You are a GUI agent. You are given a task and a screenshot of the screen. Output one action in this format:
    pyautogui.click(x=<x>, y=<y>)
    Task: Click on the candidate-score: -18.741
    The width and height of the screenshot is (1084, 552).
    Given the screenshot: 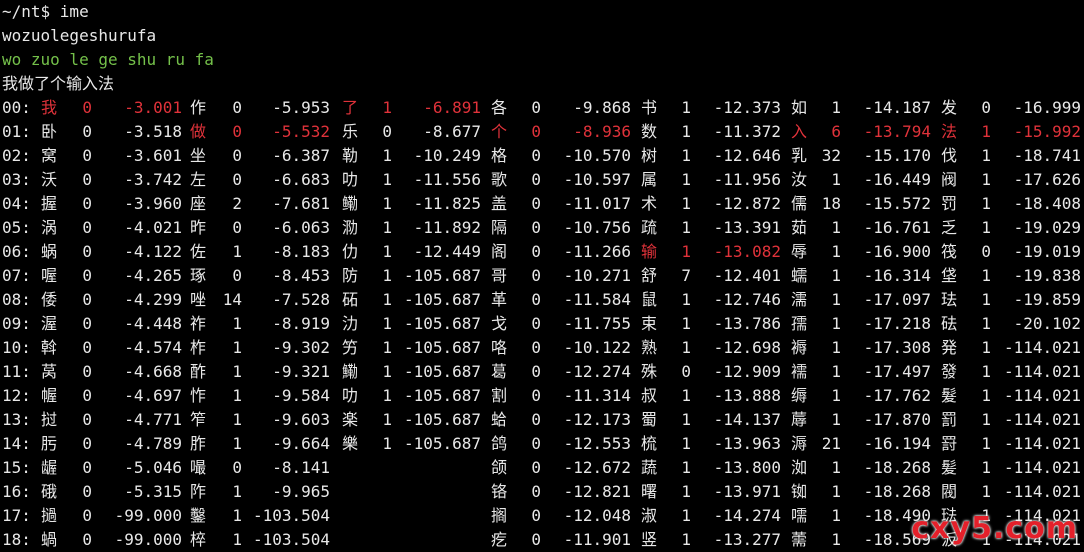 What is the action you would take?
    pyautogui.click(x=1047, y=155)
    